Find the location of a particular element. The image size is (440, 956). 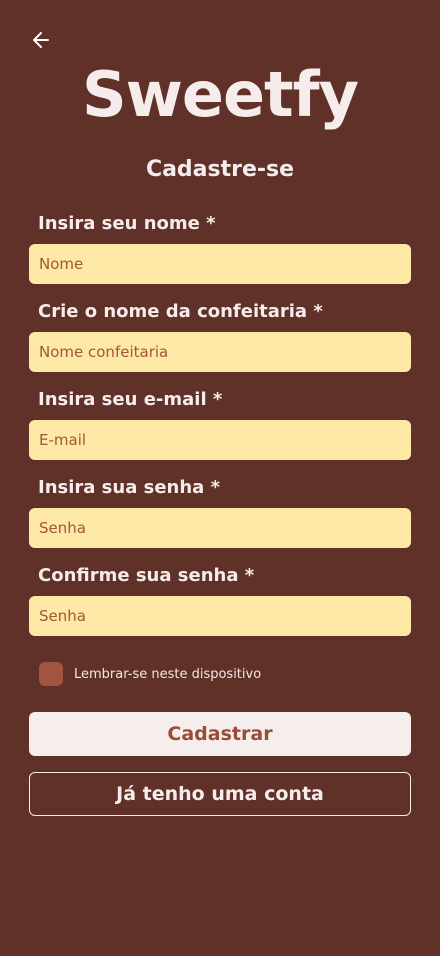

email-label: Insira seu e-mail * is located at coordinates (130, 399).